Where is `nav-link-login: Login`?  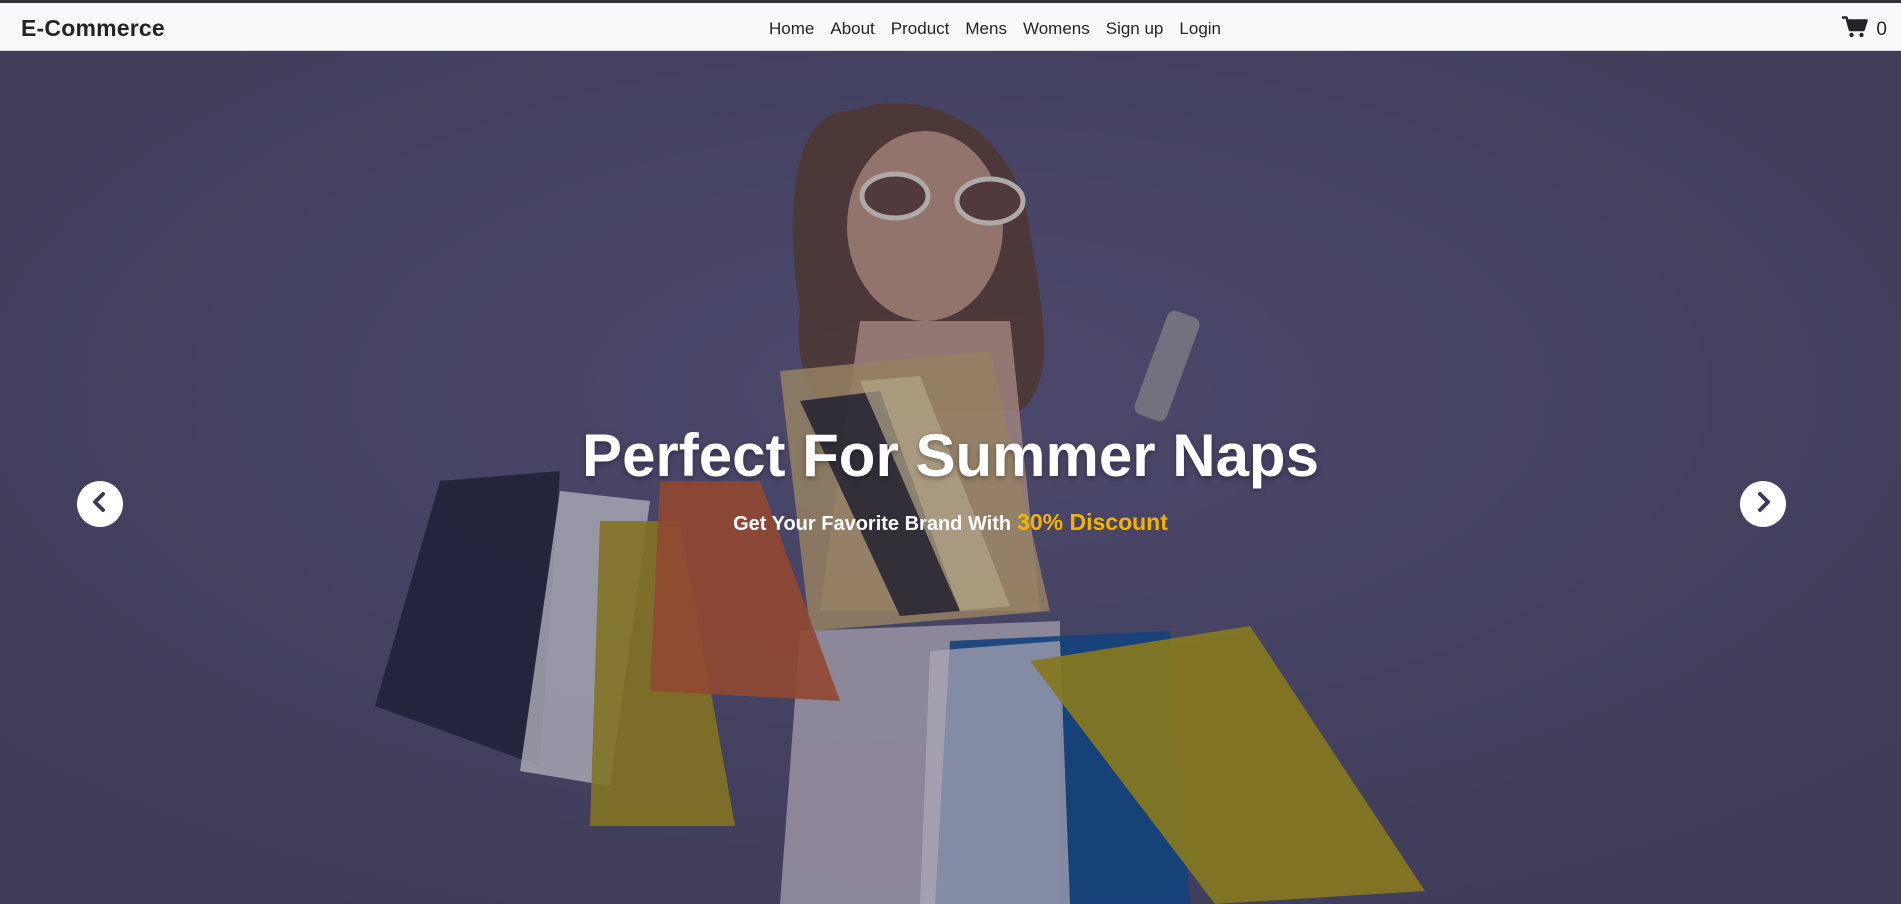 nav-link-login: Login is located at coordinates (1200, 29).